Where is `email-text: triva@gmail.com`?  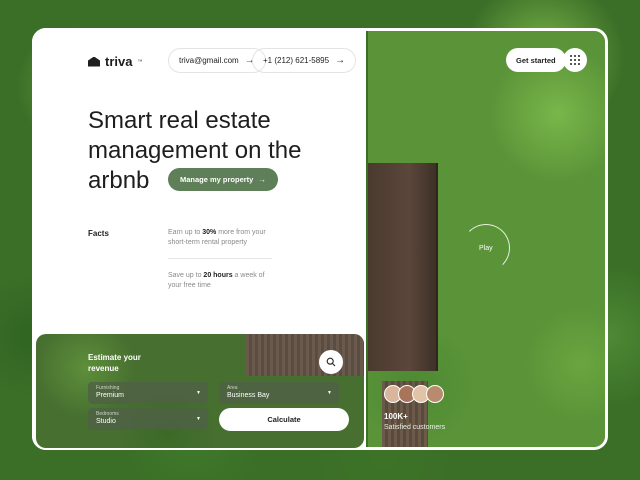
email-text: triva@gmail.com is located at coordinates (209, 60).